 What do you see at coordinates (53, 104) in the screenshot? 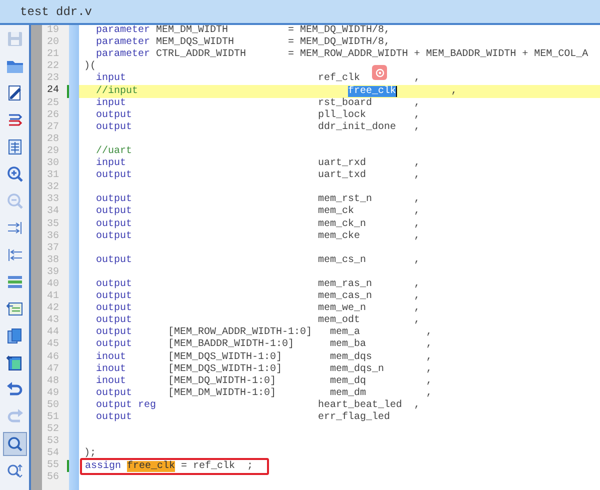
I see `line-number: 25` at bounding box center [53, 104].